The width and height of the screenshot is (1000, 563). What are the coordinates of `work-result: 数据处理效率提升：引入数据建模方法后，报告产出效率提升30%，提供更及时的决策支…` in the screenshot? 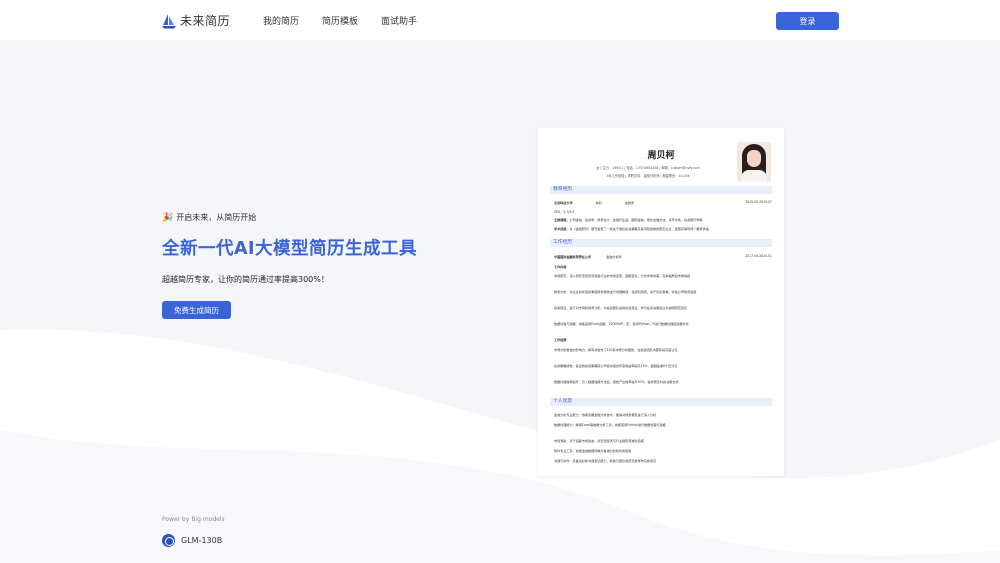 It's located at (616, 382).